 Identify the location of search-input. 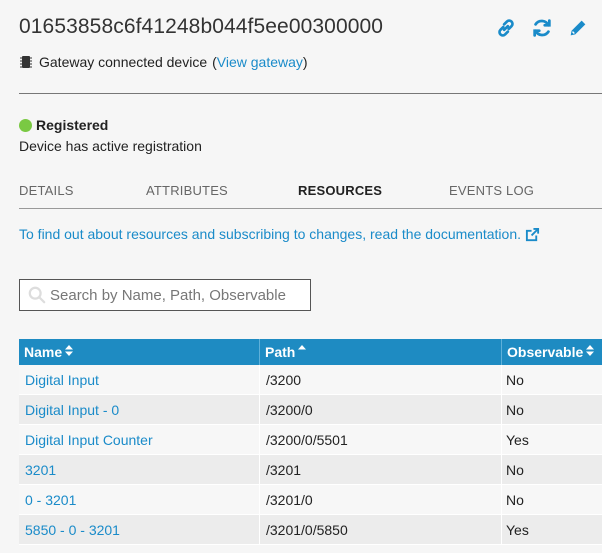
(177, 295).